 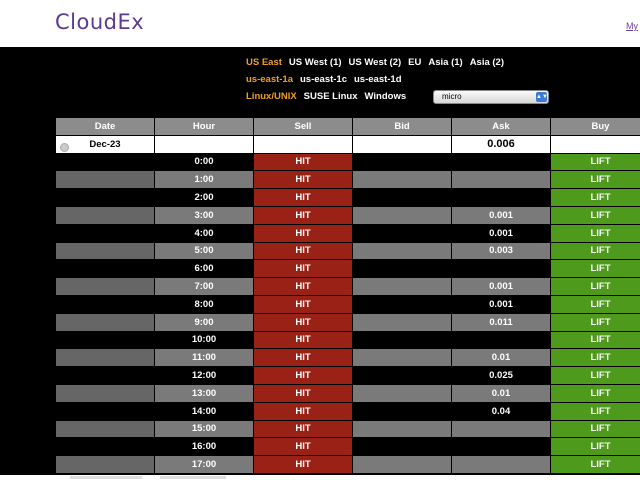 What do you see at coordinates (501, 322) in the screenshot?
I see `ask-cell: 0.011` at bounding box center [501, 322].